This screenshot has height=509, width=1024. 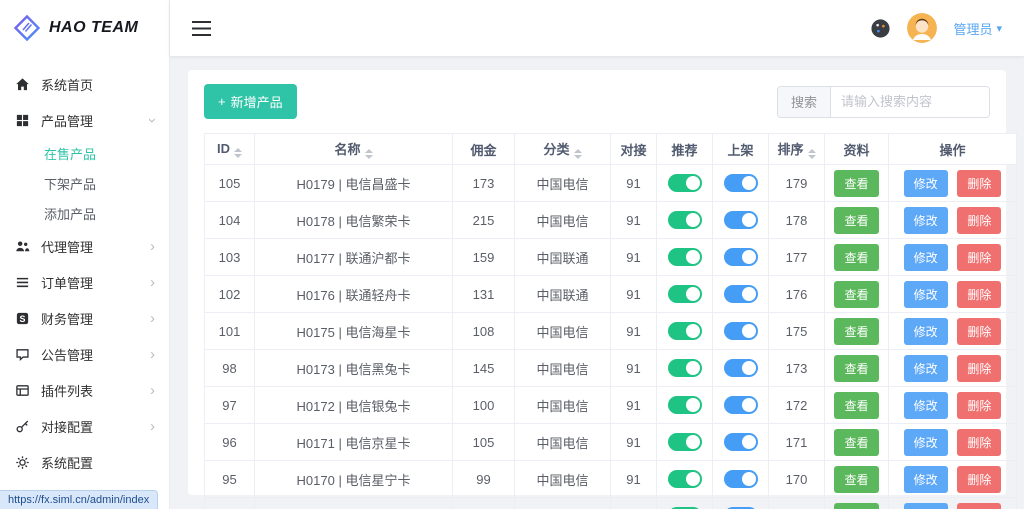 I want to click on cell-name: H0173 | 电信黑兔卡, so click(x=353, y=368).